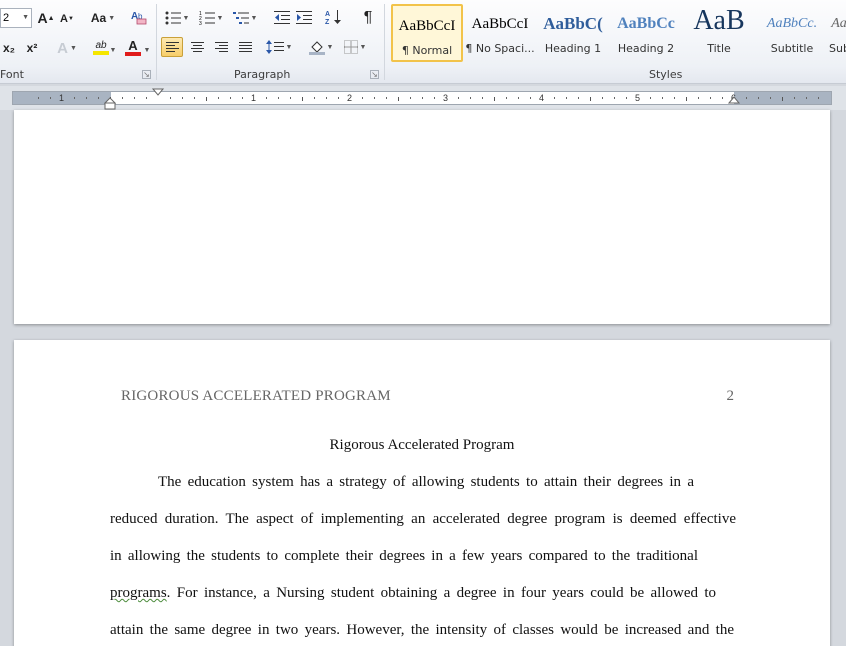 Image resolution: width=846 pixels, height=646 pixels. Describe the element at coordinates (666, 74) in the screenshot. I see `styles-group-label: Styles` at that location.